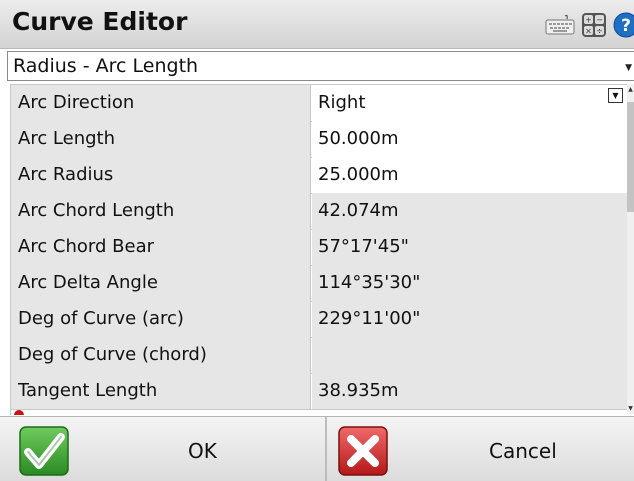  What do you see at coordinates (469, 319) in the screenshot?
I see `deg-of-curve-arc-value: 229°11'00"` at bounding box center [469, 319].